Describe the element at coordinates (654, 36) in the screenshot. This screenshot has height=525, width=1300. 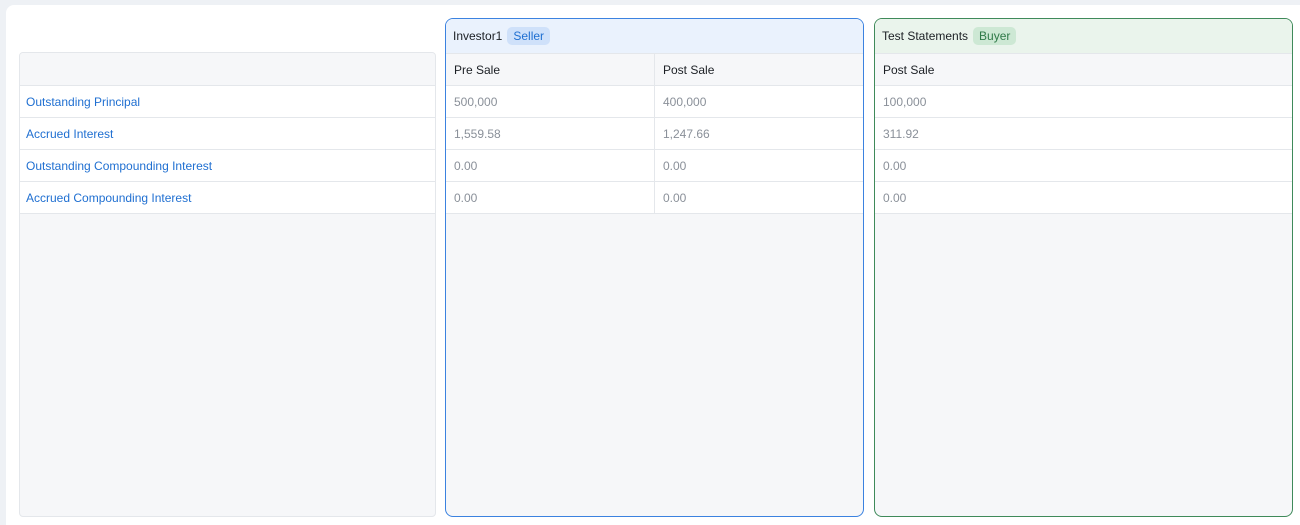
I see `seller-panel-title: Investor1 Seller` at that location.